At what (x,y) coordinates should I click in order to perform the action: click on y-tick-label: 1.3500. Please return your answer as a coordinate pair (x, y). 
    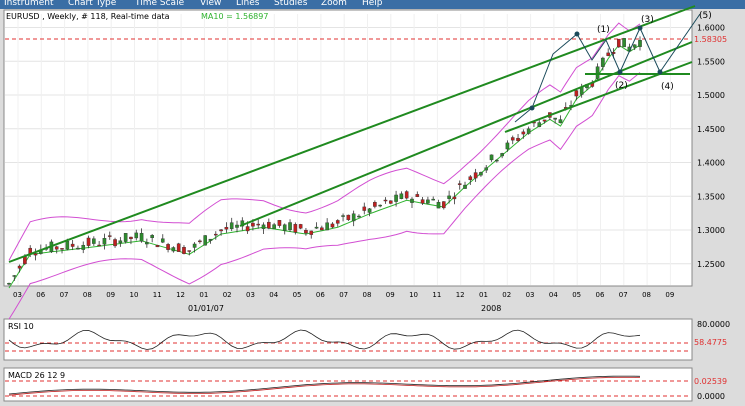
    Looking at the image, I should click on (711, 196).